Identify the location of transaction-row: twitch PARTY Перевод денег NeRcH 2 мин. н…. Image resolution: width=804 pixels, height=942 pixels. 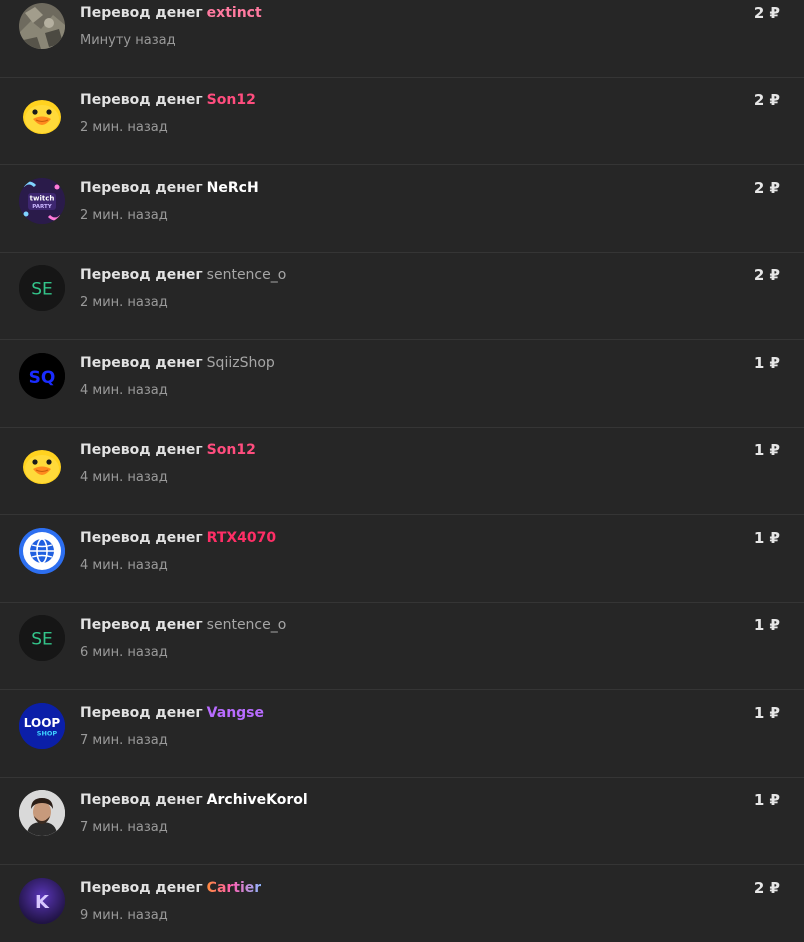
(402, 209).